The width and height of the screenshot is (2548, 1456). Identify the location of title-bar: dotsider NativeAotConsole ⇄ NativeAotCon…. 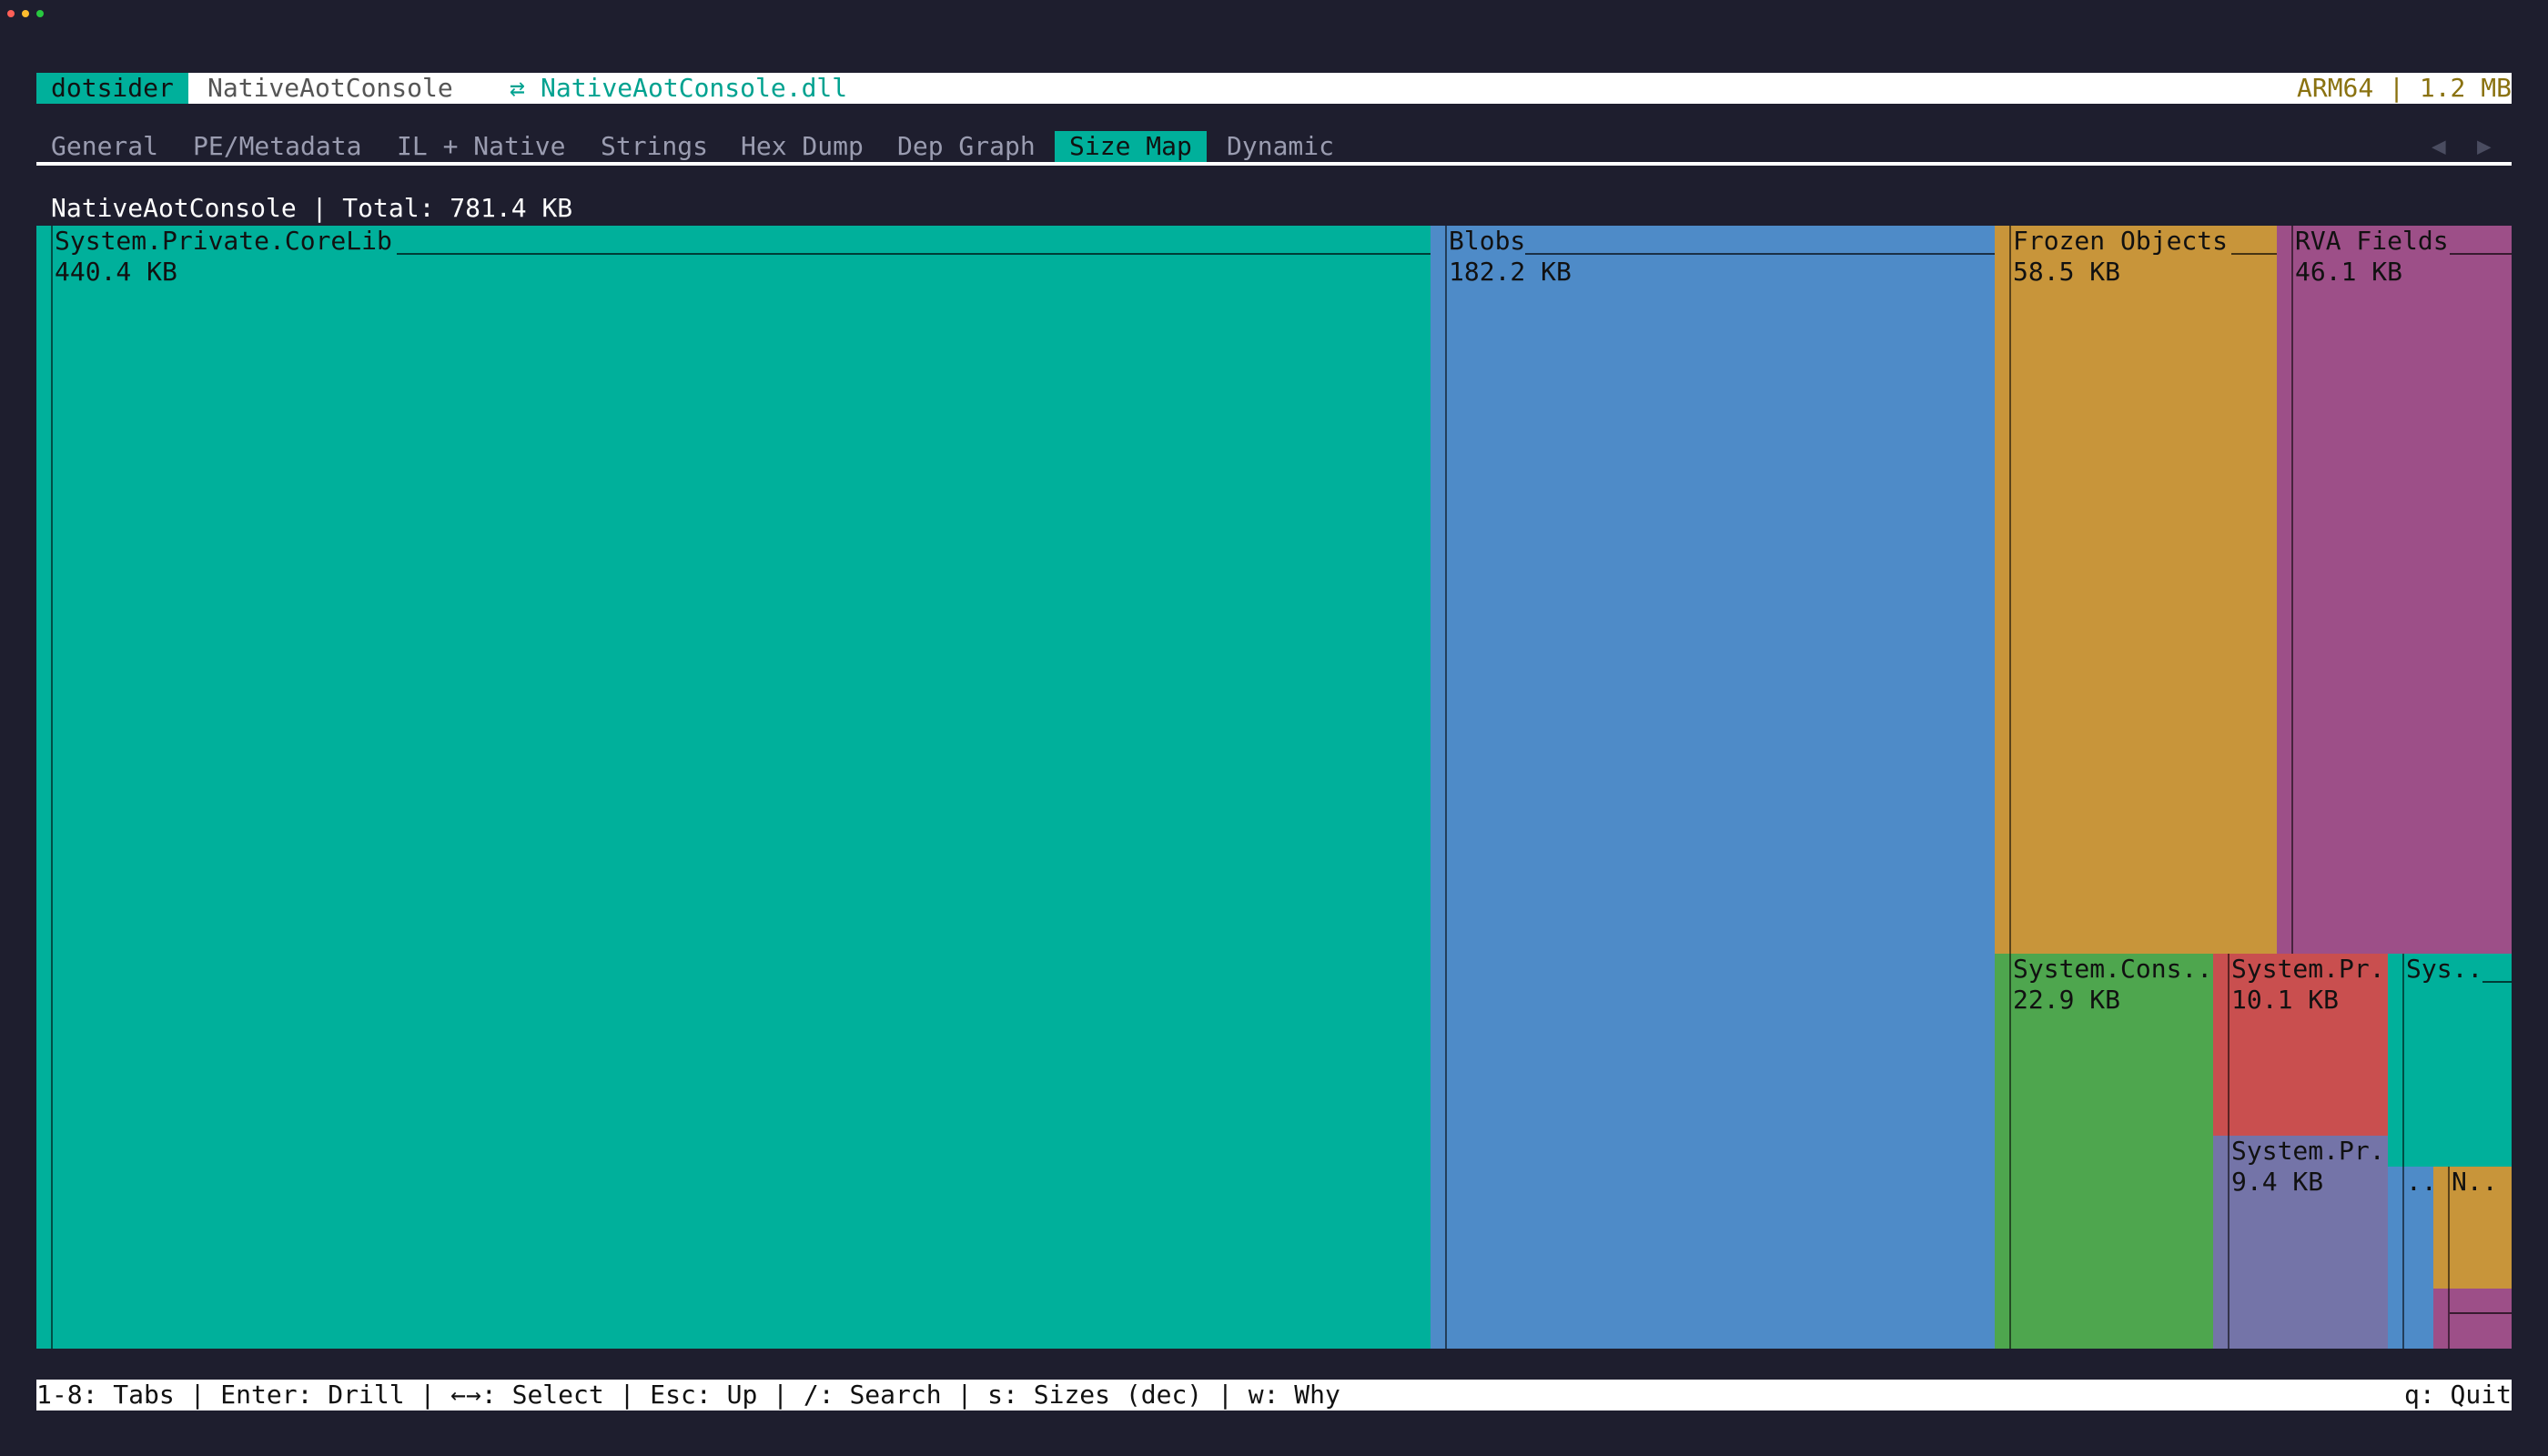
(1274, 88).